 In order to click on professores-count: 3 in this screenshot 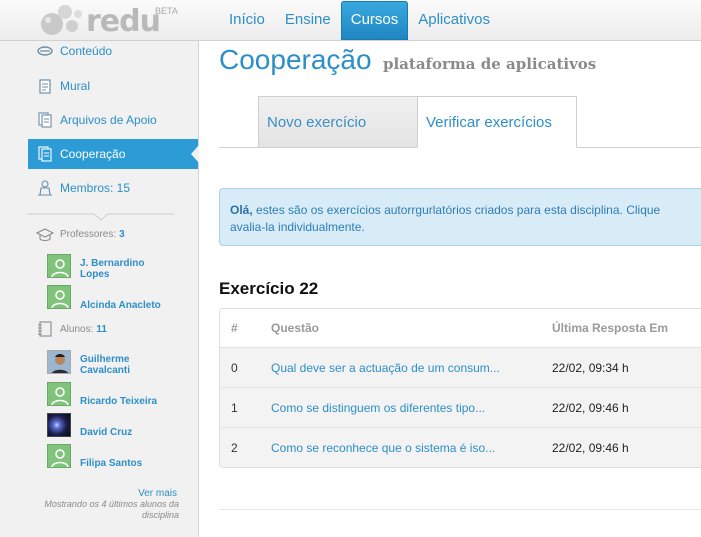, I will do `click(122, 234)`.